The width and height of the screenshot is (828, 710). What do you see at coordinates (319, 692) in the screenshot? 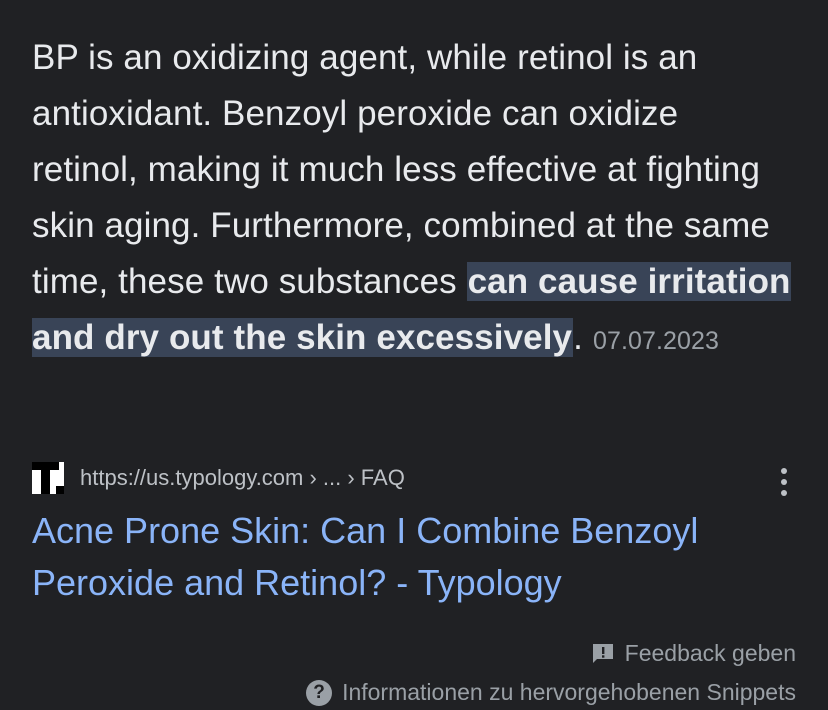
I see `help-circle-icon: ?` at bounding box center [319, 692].